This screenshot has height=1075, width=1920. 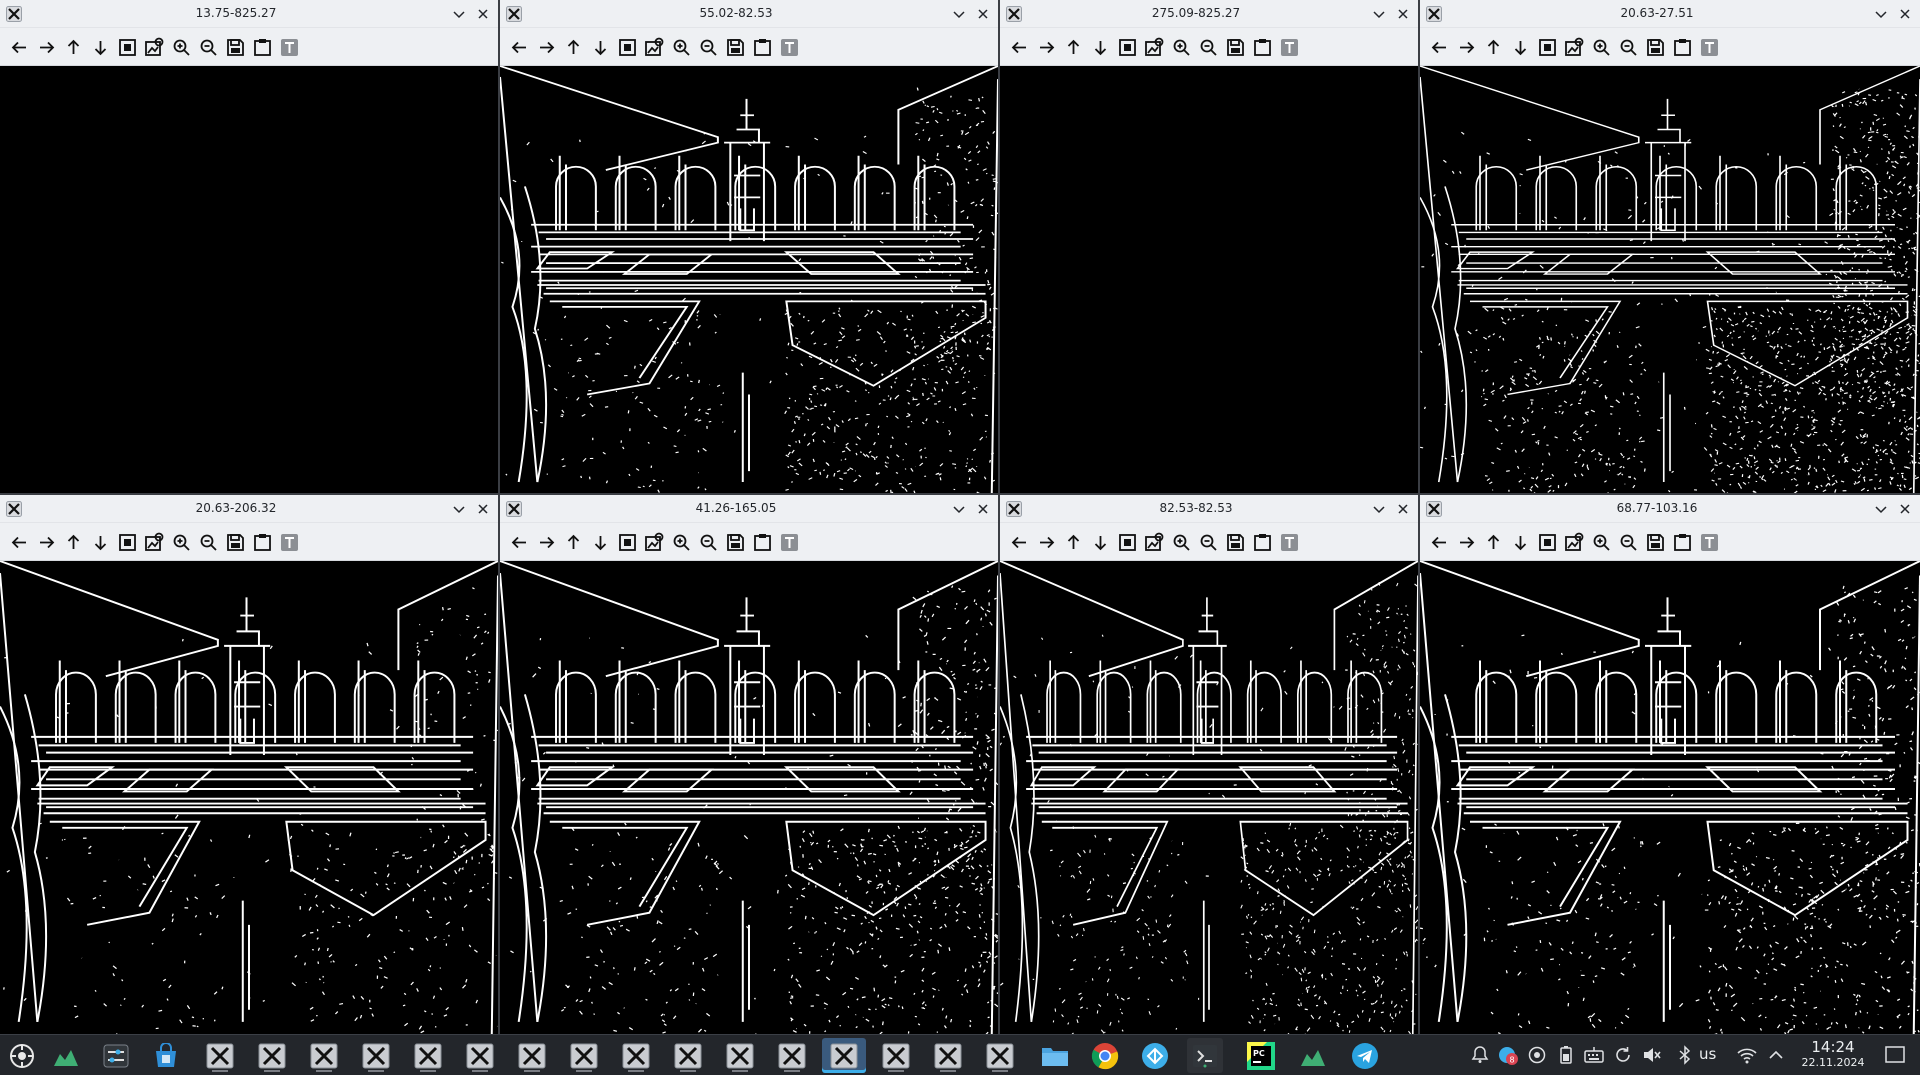 I want to click on image-window-1: 13.75-825.27, so click(x=249, y=246).